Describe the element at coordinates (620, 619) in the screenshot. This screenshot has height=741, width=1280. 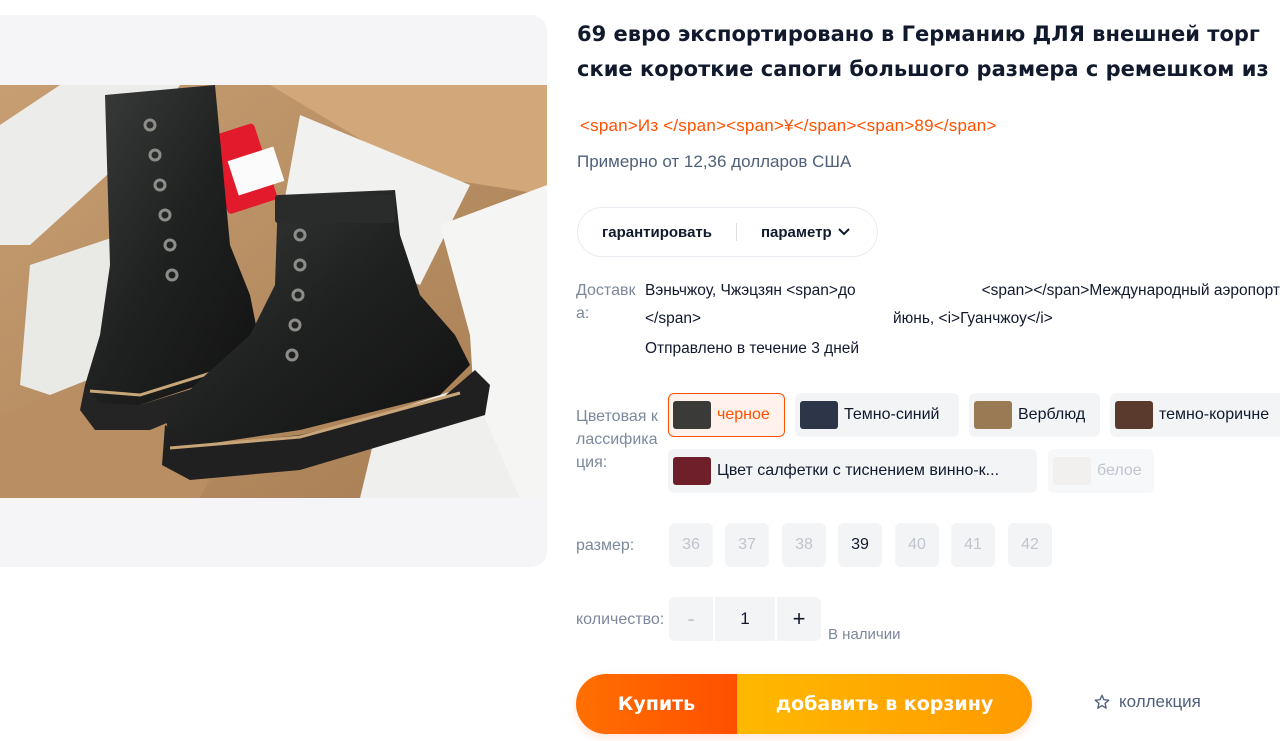
I see `quantity-label: количество:` at that location.